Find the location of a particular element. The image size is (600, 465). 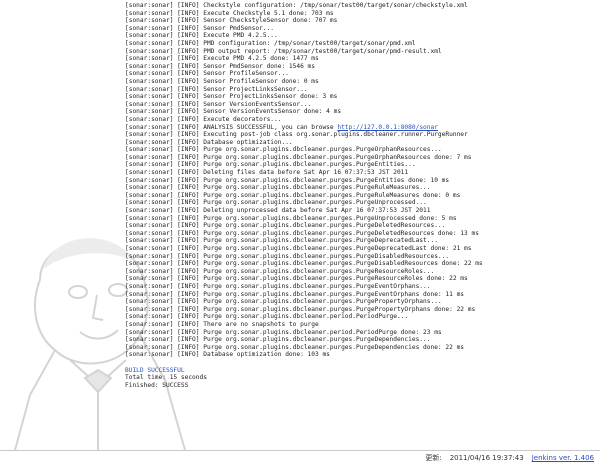

log-message: ANALYSIS SUCCESSFUL, you can browse is located at coordinates (270, 127).